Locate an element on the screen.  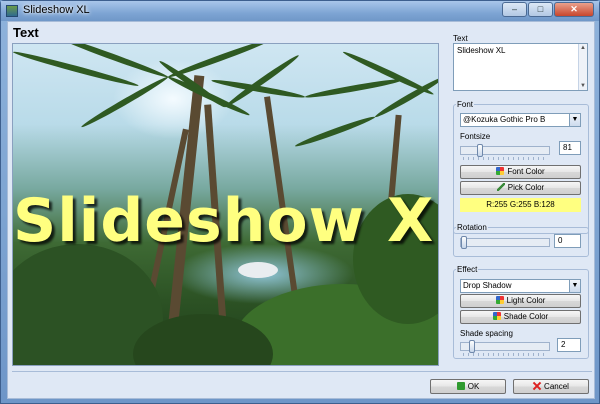
text-label: Text is located at coordinates (460, 38).